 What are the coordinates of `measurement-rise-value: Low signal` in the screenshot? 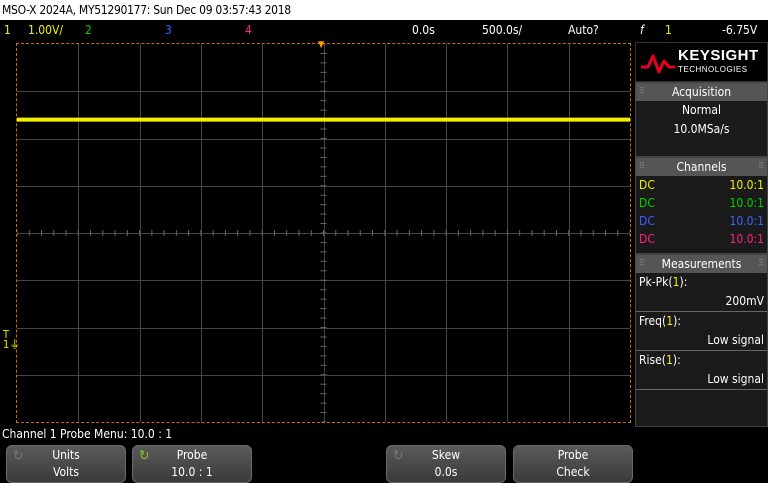 It's located at (701, 380).